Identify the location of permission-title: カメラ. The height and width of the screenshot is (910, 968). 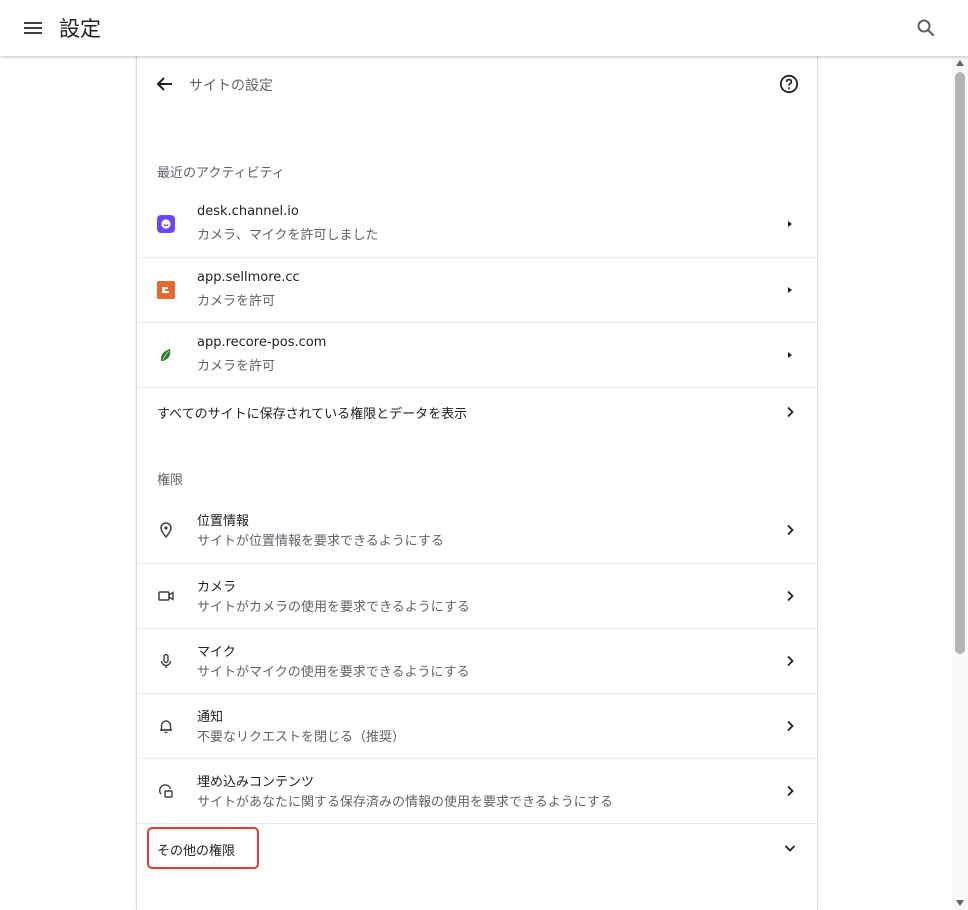
(217, 587).